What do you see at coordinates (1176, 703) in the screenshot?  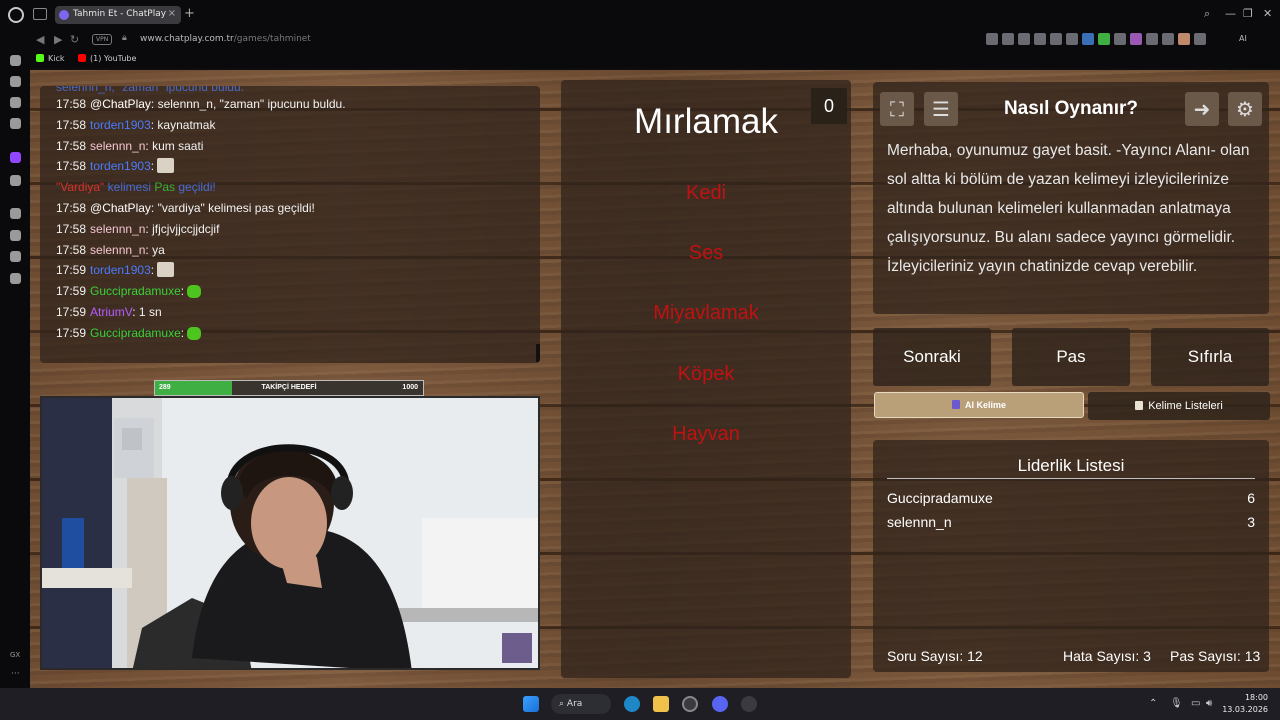 I see `microphone-icon: 🎙︎` at bounding box center [1176, 703].